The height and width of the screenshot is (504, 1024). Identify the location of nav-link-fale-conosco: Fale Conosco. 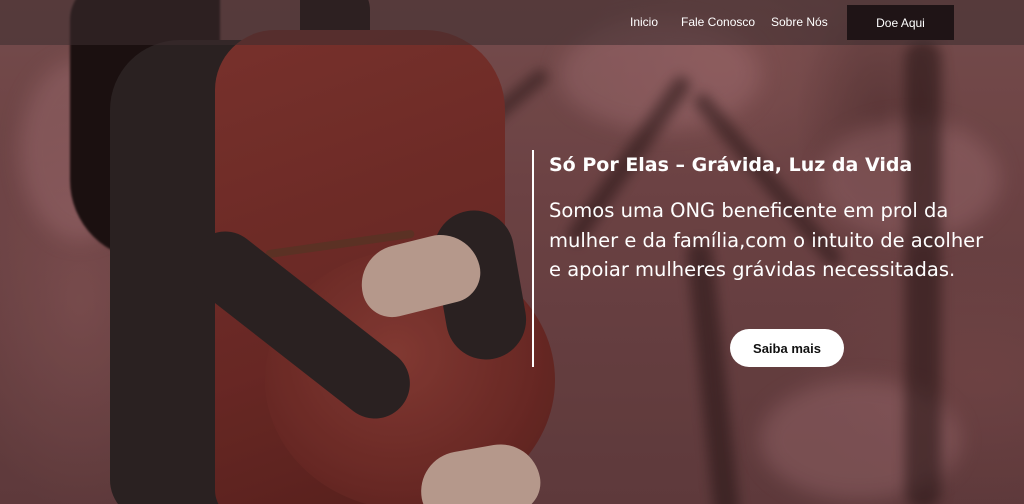
(718, 22).